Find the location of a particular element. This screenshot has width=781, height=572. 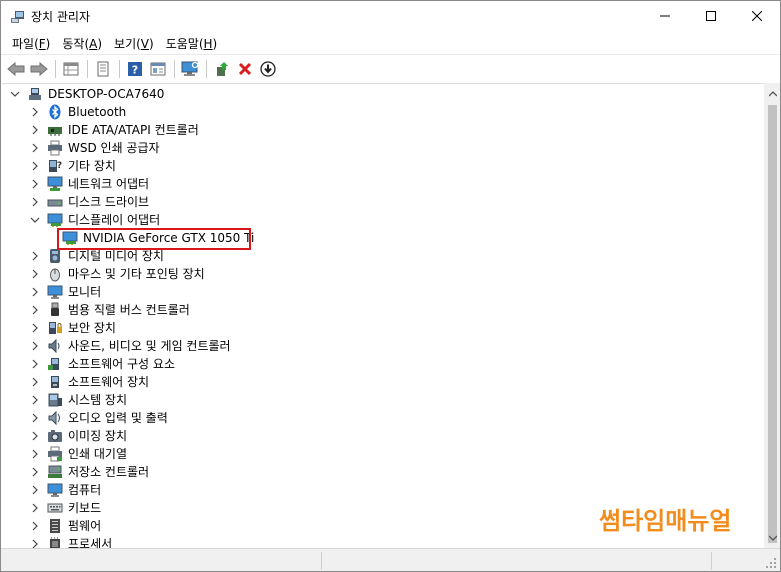

tree-item-label: 키보드 is located at coordinates (85, 508).